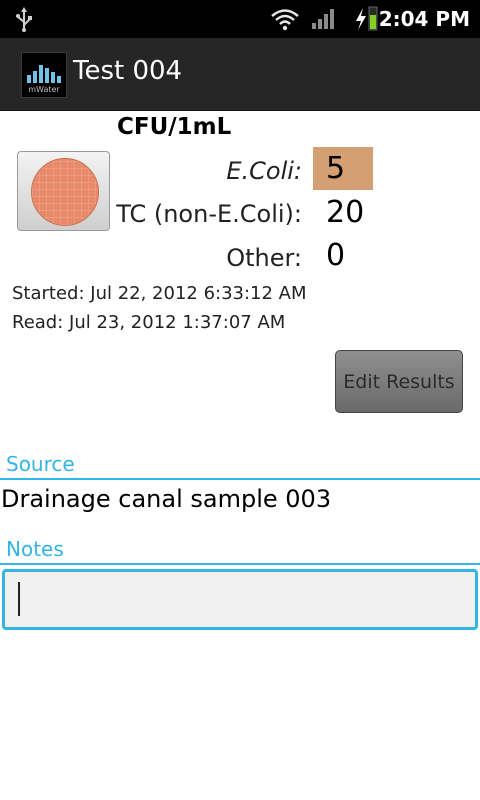  What do you see at coordinates (209, 214) in the screenshot?
I see `tc-label: TC (non-E.Coli):` at bounding box center [209, 214].